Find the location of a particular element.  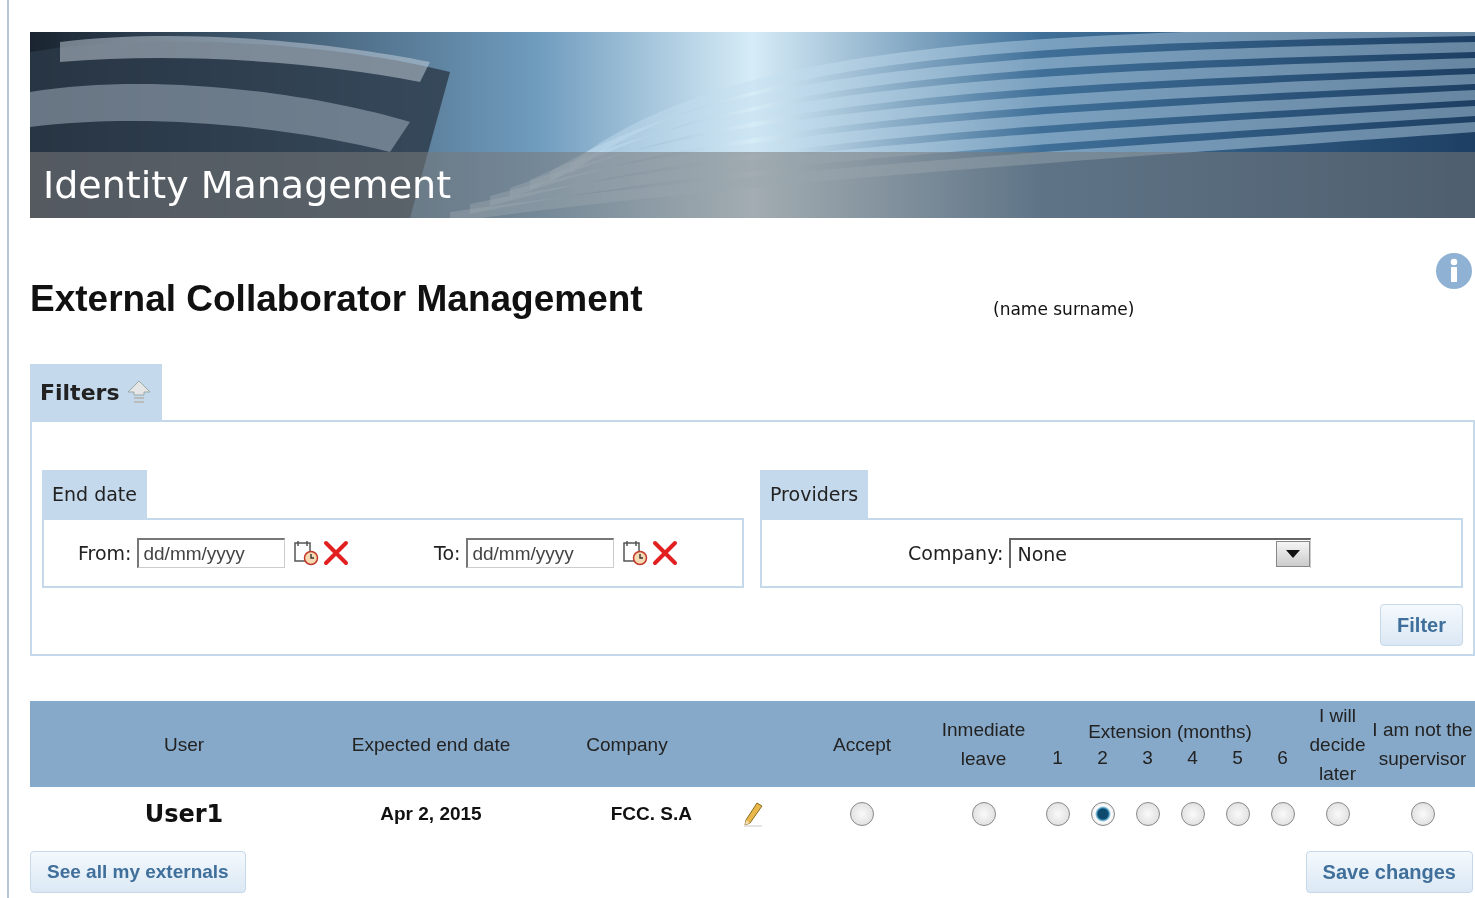

pencil-icon is located at coordinates (753, 814).